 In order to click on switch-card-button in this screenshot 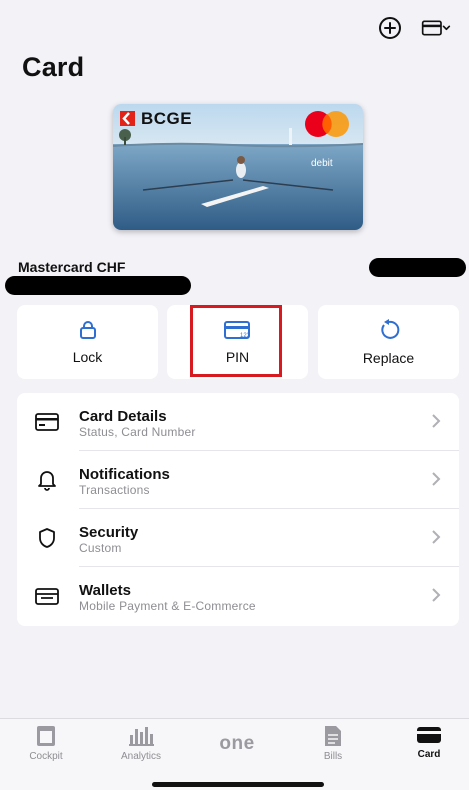, I will do `click(436, 28)`.